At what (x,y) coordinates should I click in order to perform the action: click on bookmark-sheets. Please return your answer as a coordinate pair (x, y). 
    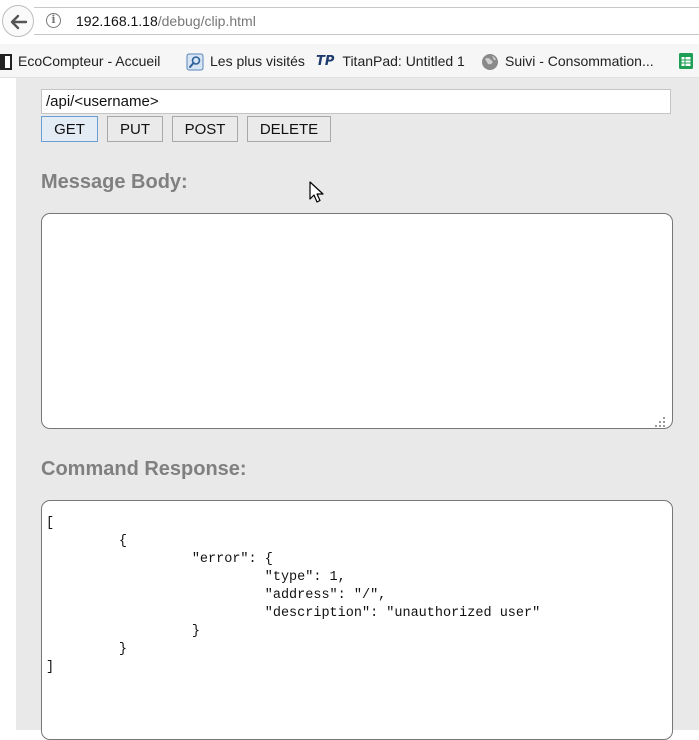
    Looking at the image, I should click on (686, 61).